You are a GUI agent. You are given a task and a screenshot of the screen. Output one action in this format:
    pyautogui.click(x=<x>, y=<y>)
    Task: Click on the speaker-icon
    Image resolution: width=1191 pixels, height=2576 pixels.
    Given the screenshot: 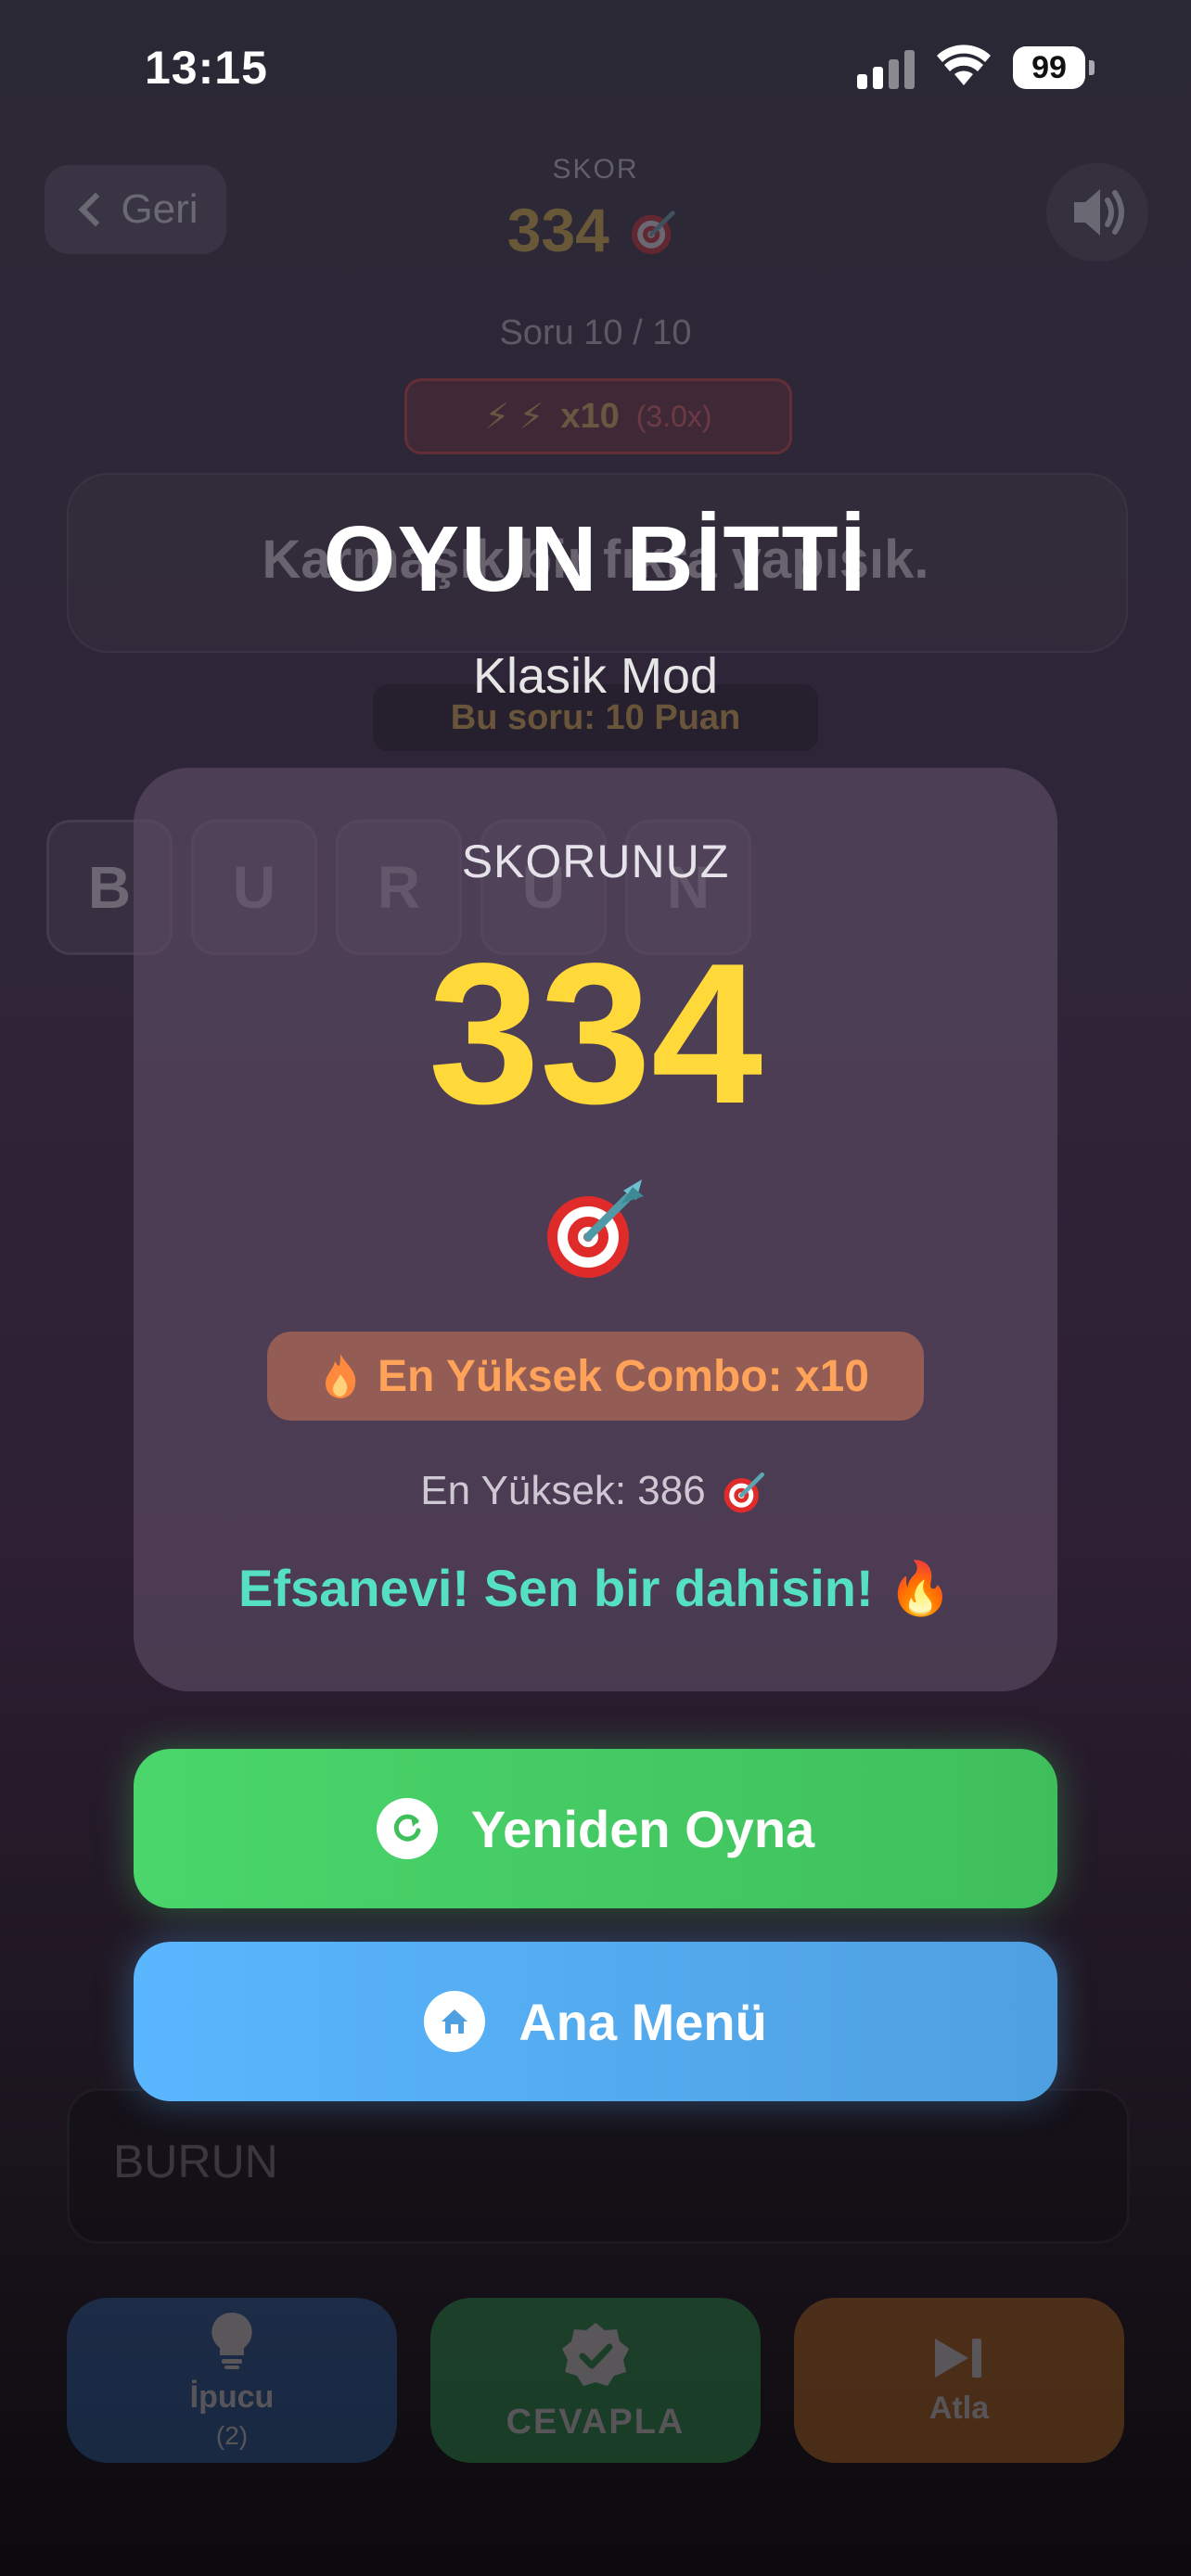 What is the action you would take?
    pyautogui.click(x=1099, y=212)
    